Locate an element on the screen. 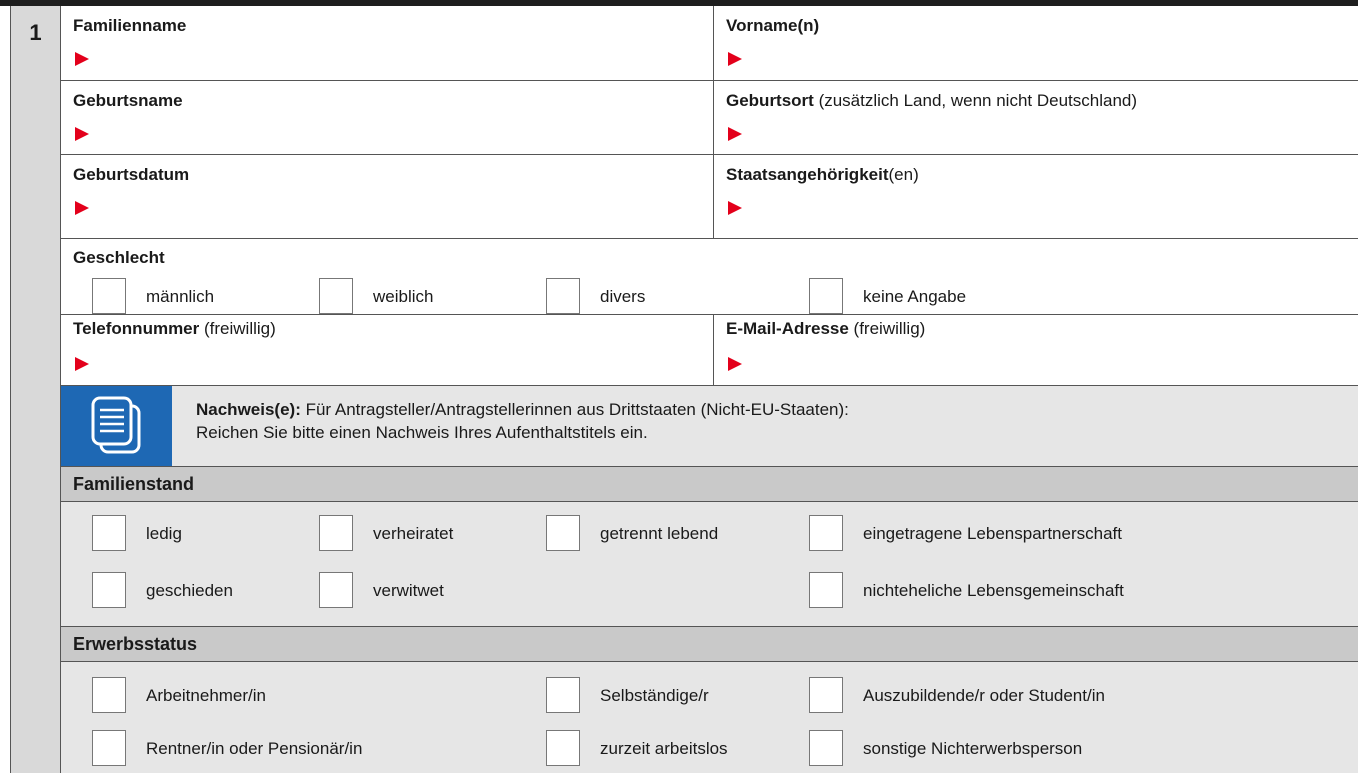 This screenshot has height=773, width=1358. vorname-field: Vorname(n) is located at coordinates (1035, 43).